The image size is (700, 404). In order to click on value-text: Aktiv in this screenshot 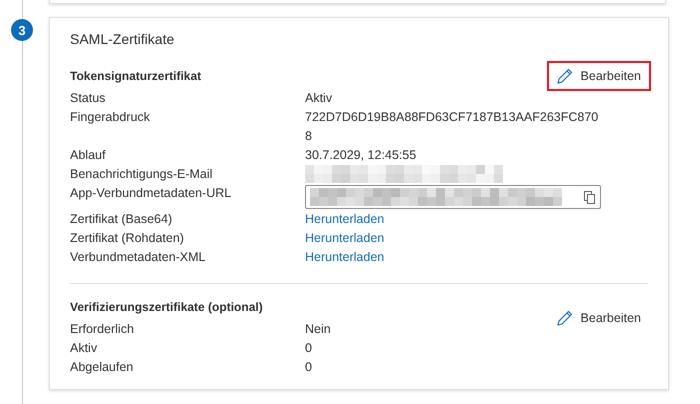, I will do `click(318, 98)`.